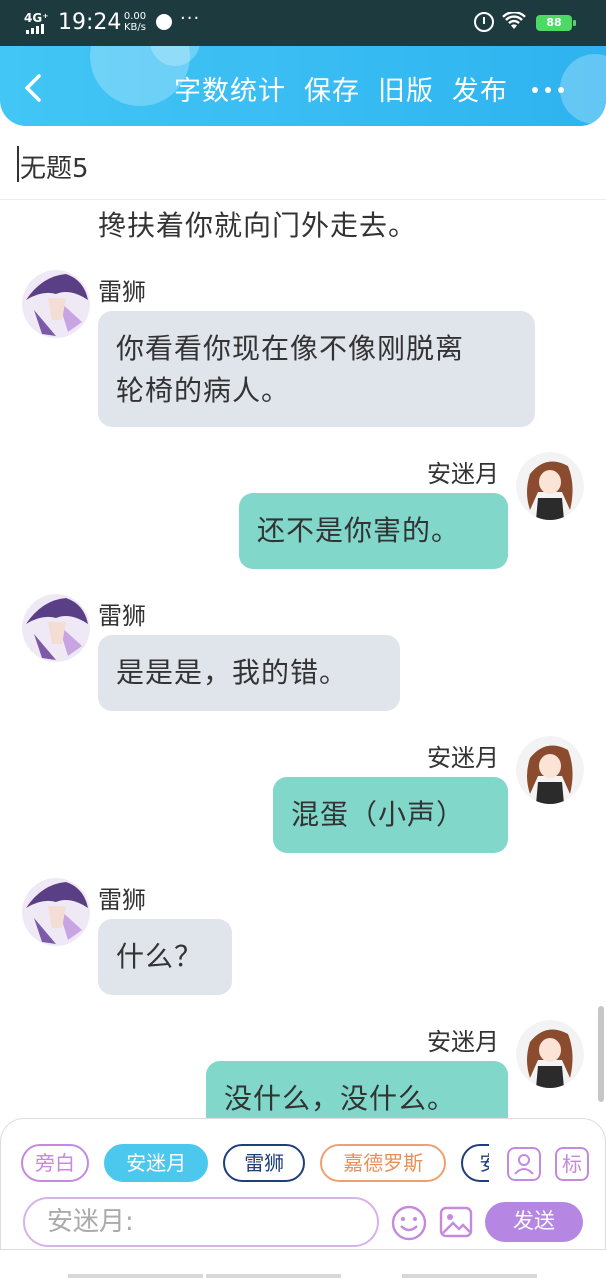 The image size is (606, 1280). What do you see at coordinates (534, 1222) in the screenshot?
I see `send-button: 发送` at bounding box center [534, 1222].